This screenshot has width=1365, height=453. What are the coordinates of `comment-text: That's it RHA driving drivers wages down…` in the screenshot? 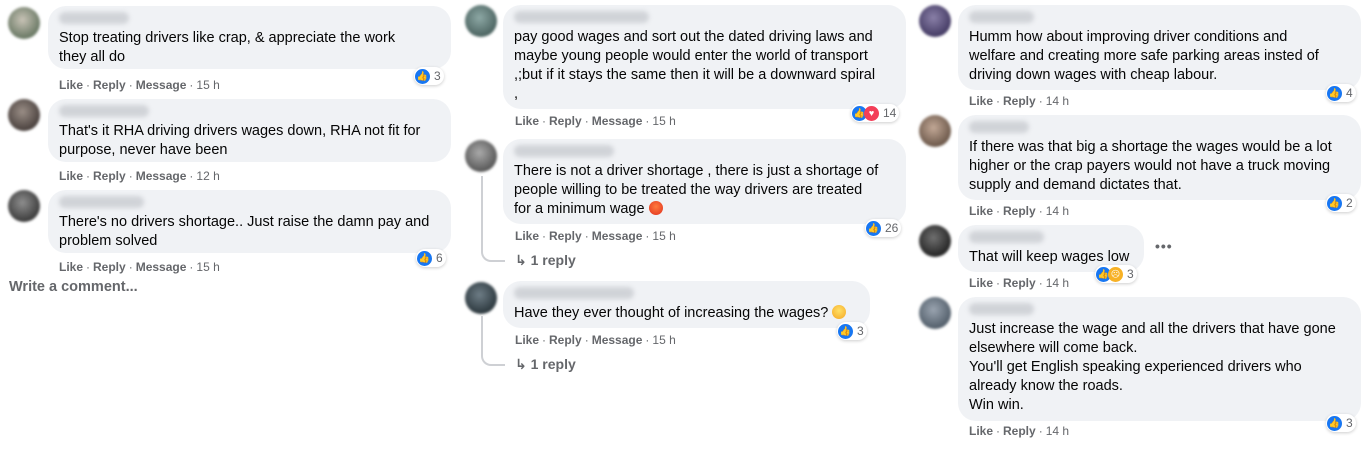 It's located at (240, 140).